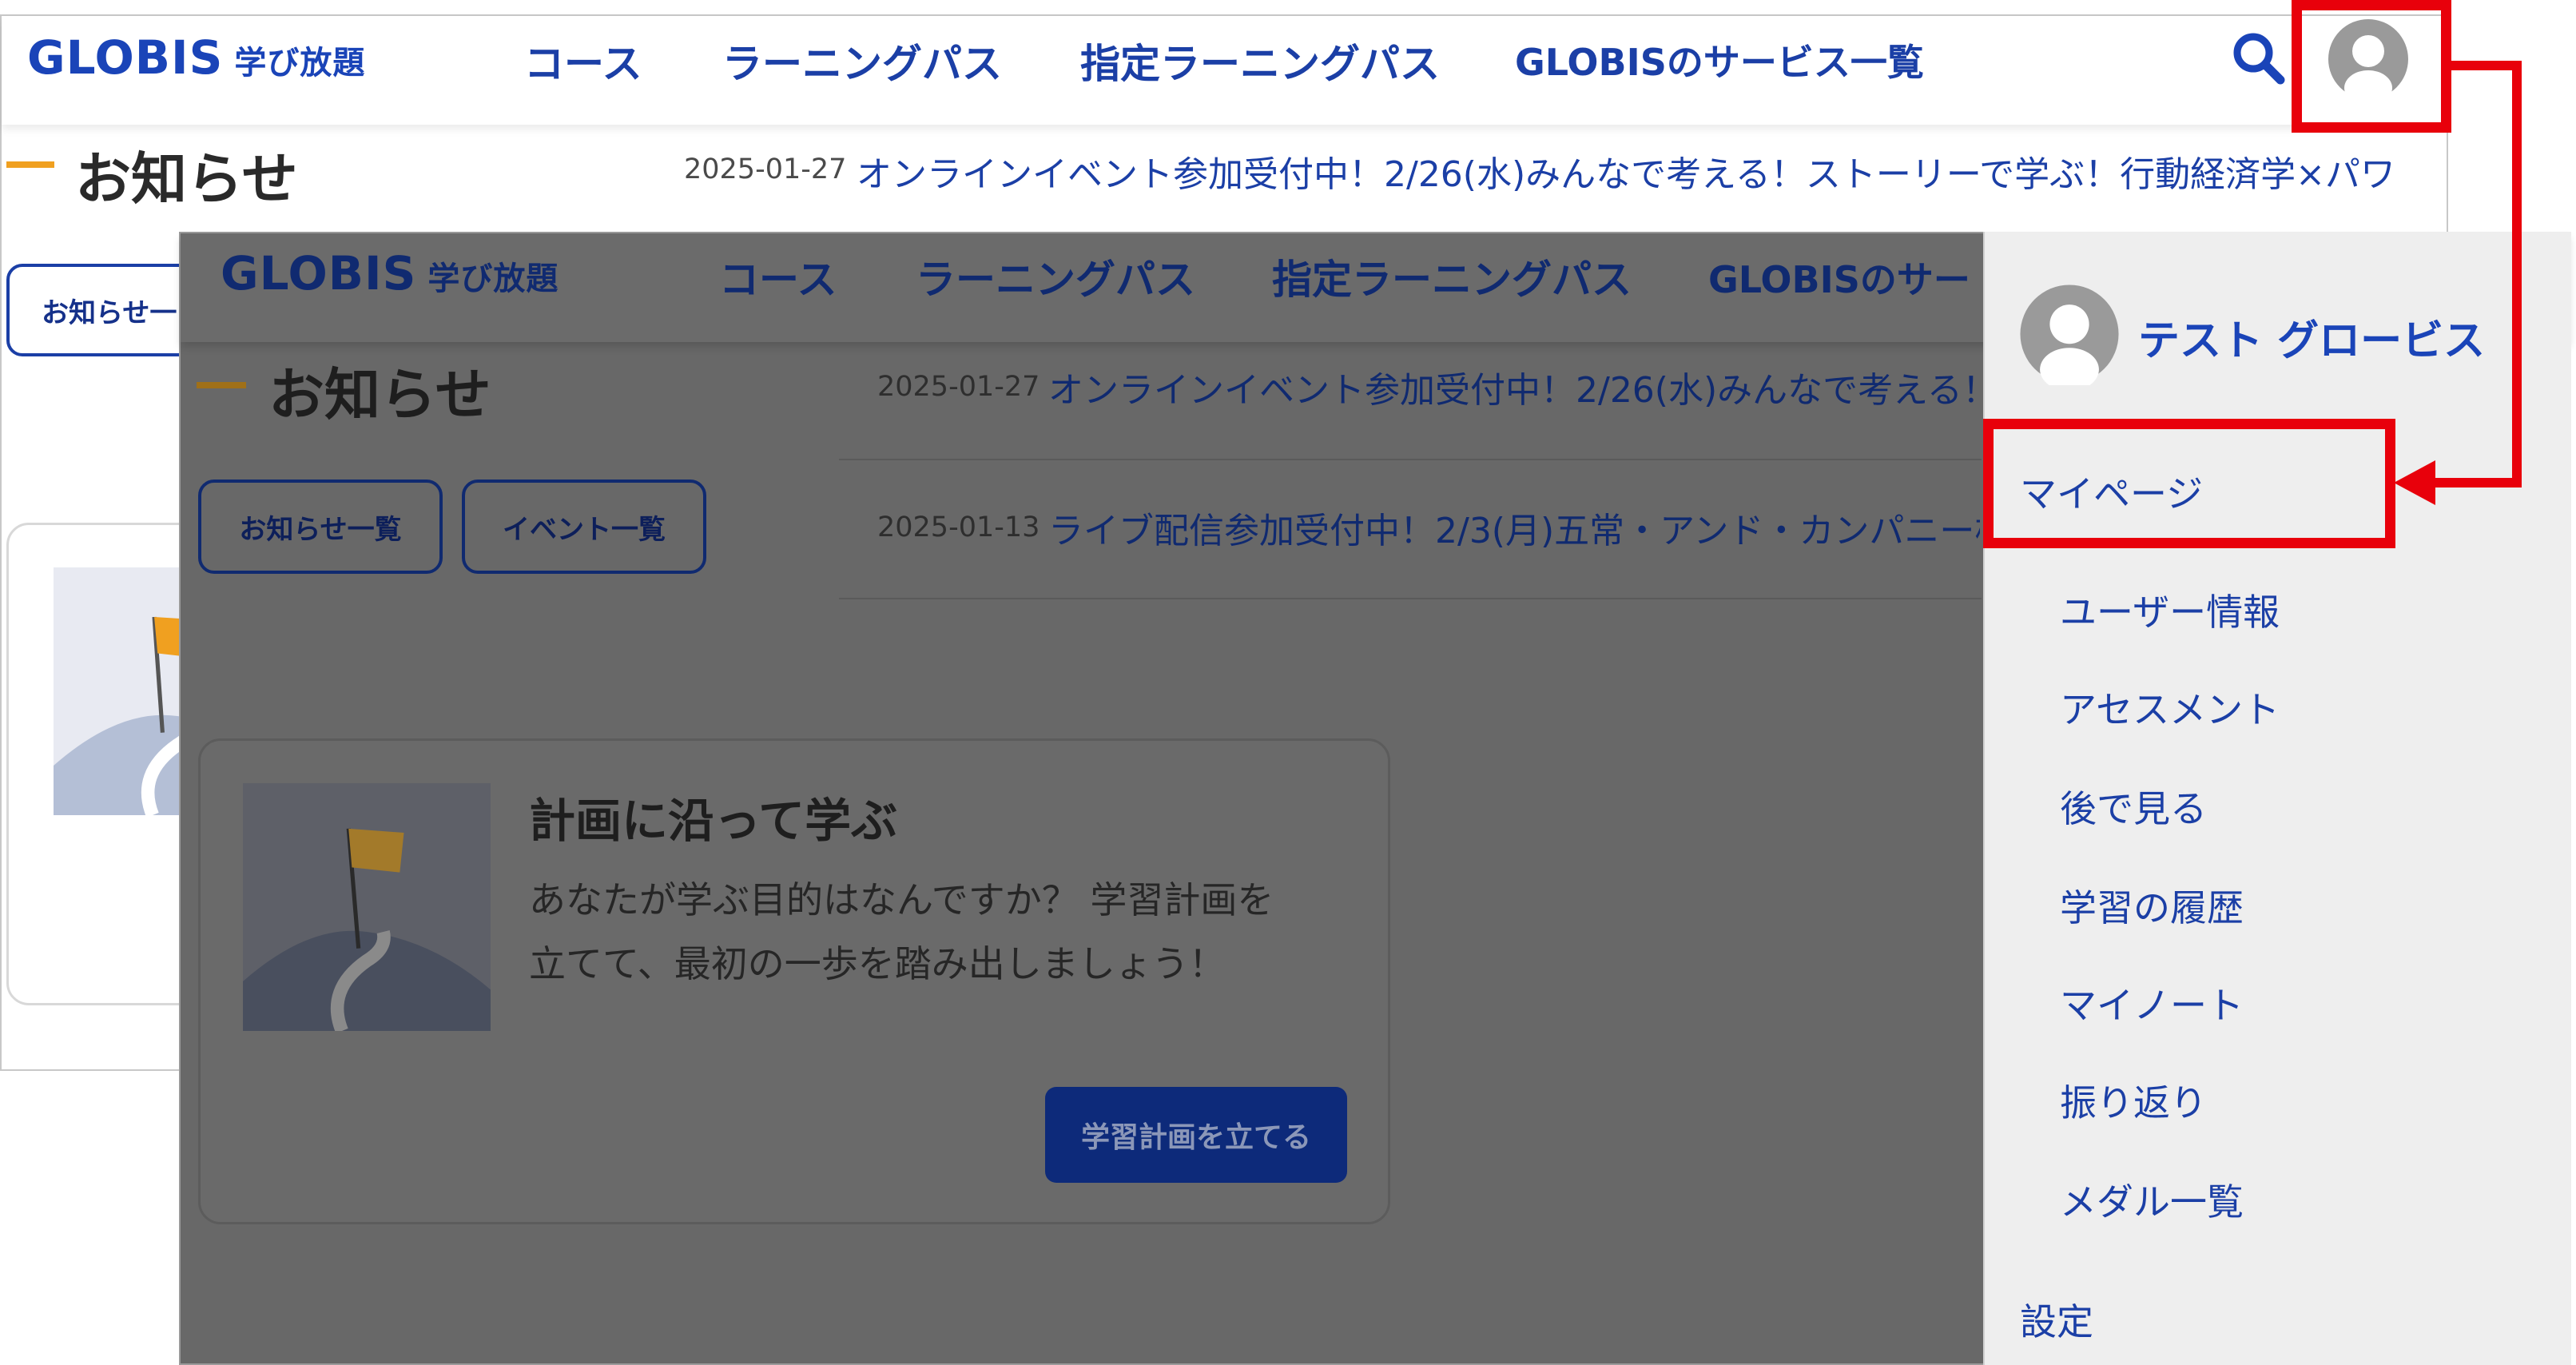 This screenshot has width=2576, height=1365. Describe the element at coordinates (221, 385) in the screenshot. I see `overlay-notice-accent` at that location.